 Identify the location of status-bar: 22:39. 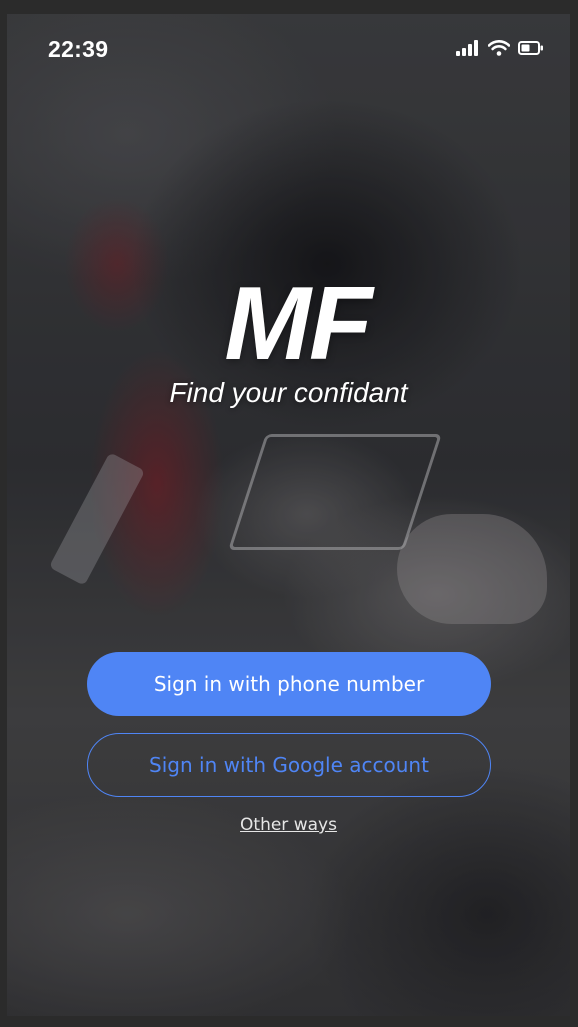
(288, 48).